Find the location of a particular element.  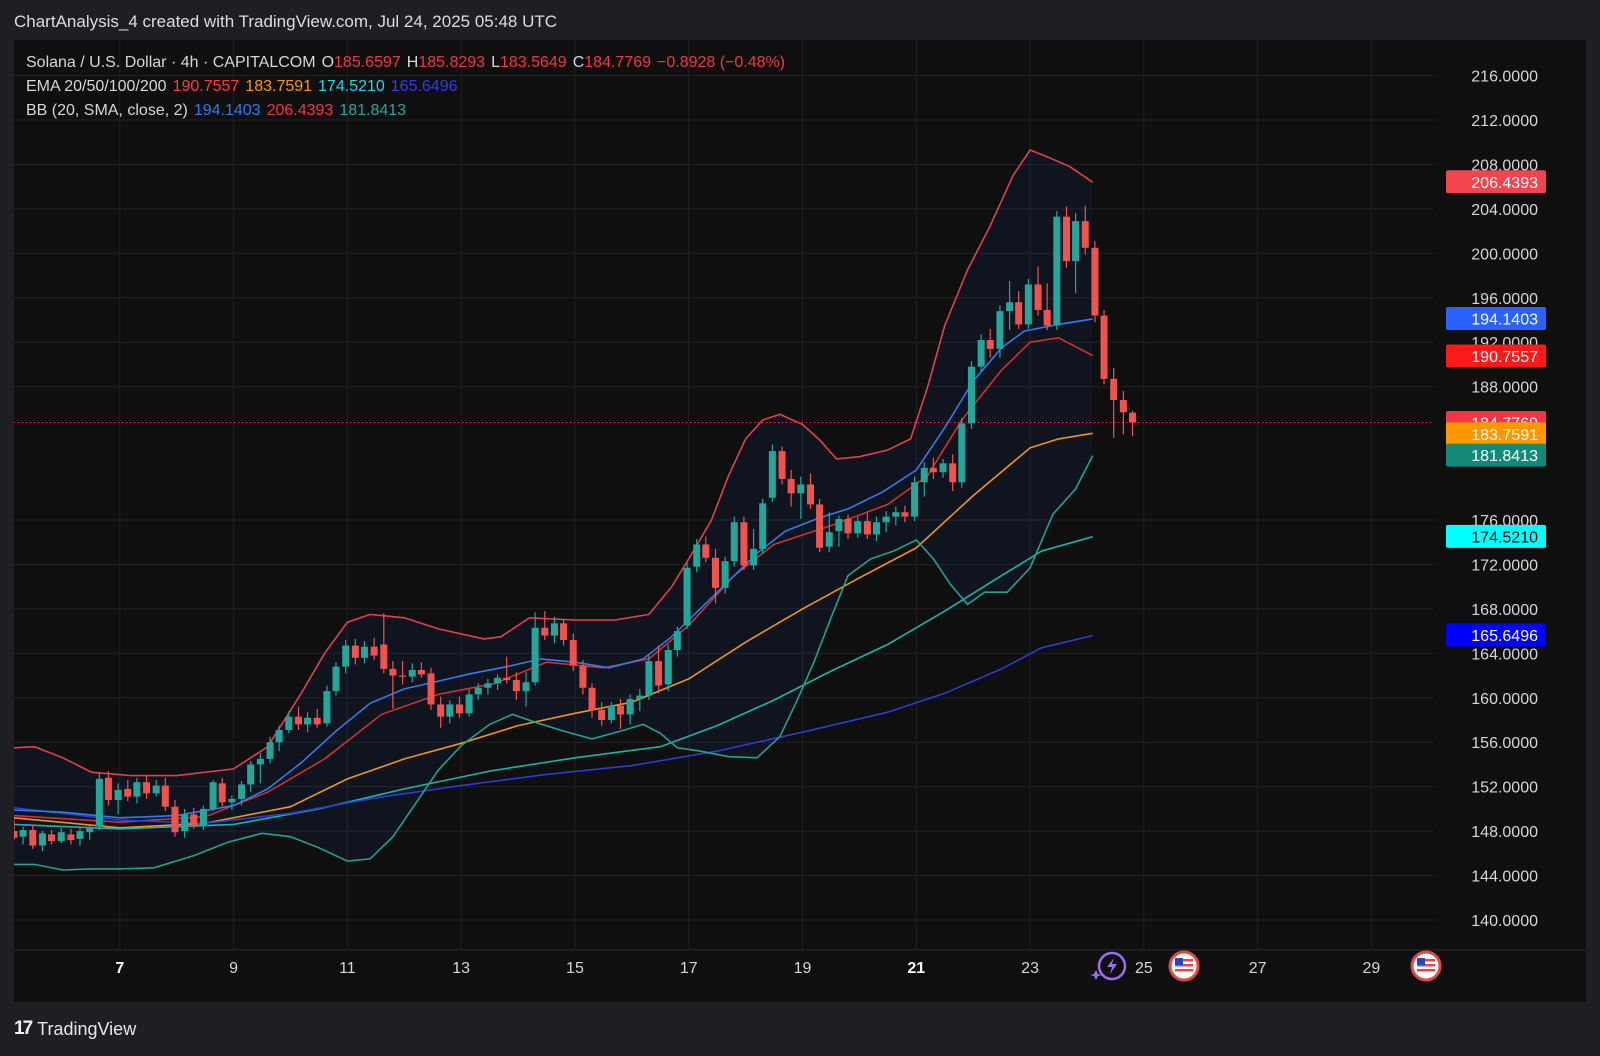

open-label: O is located at coordinates (328, 62).